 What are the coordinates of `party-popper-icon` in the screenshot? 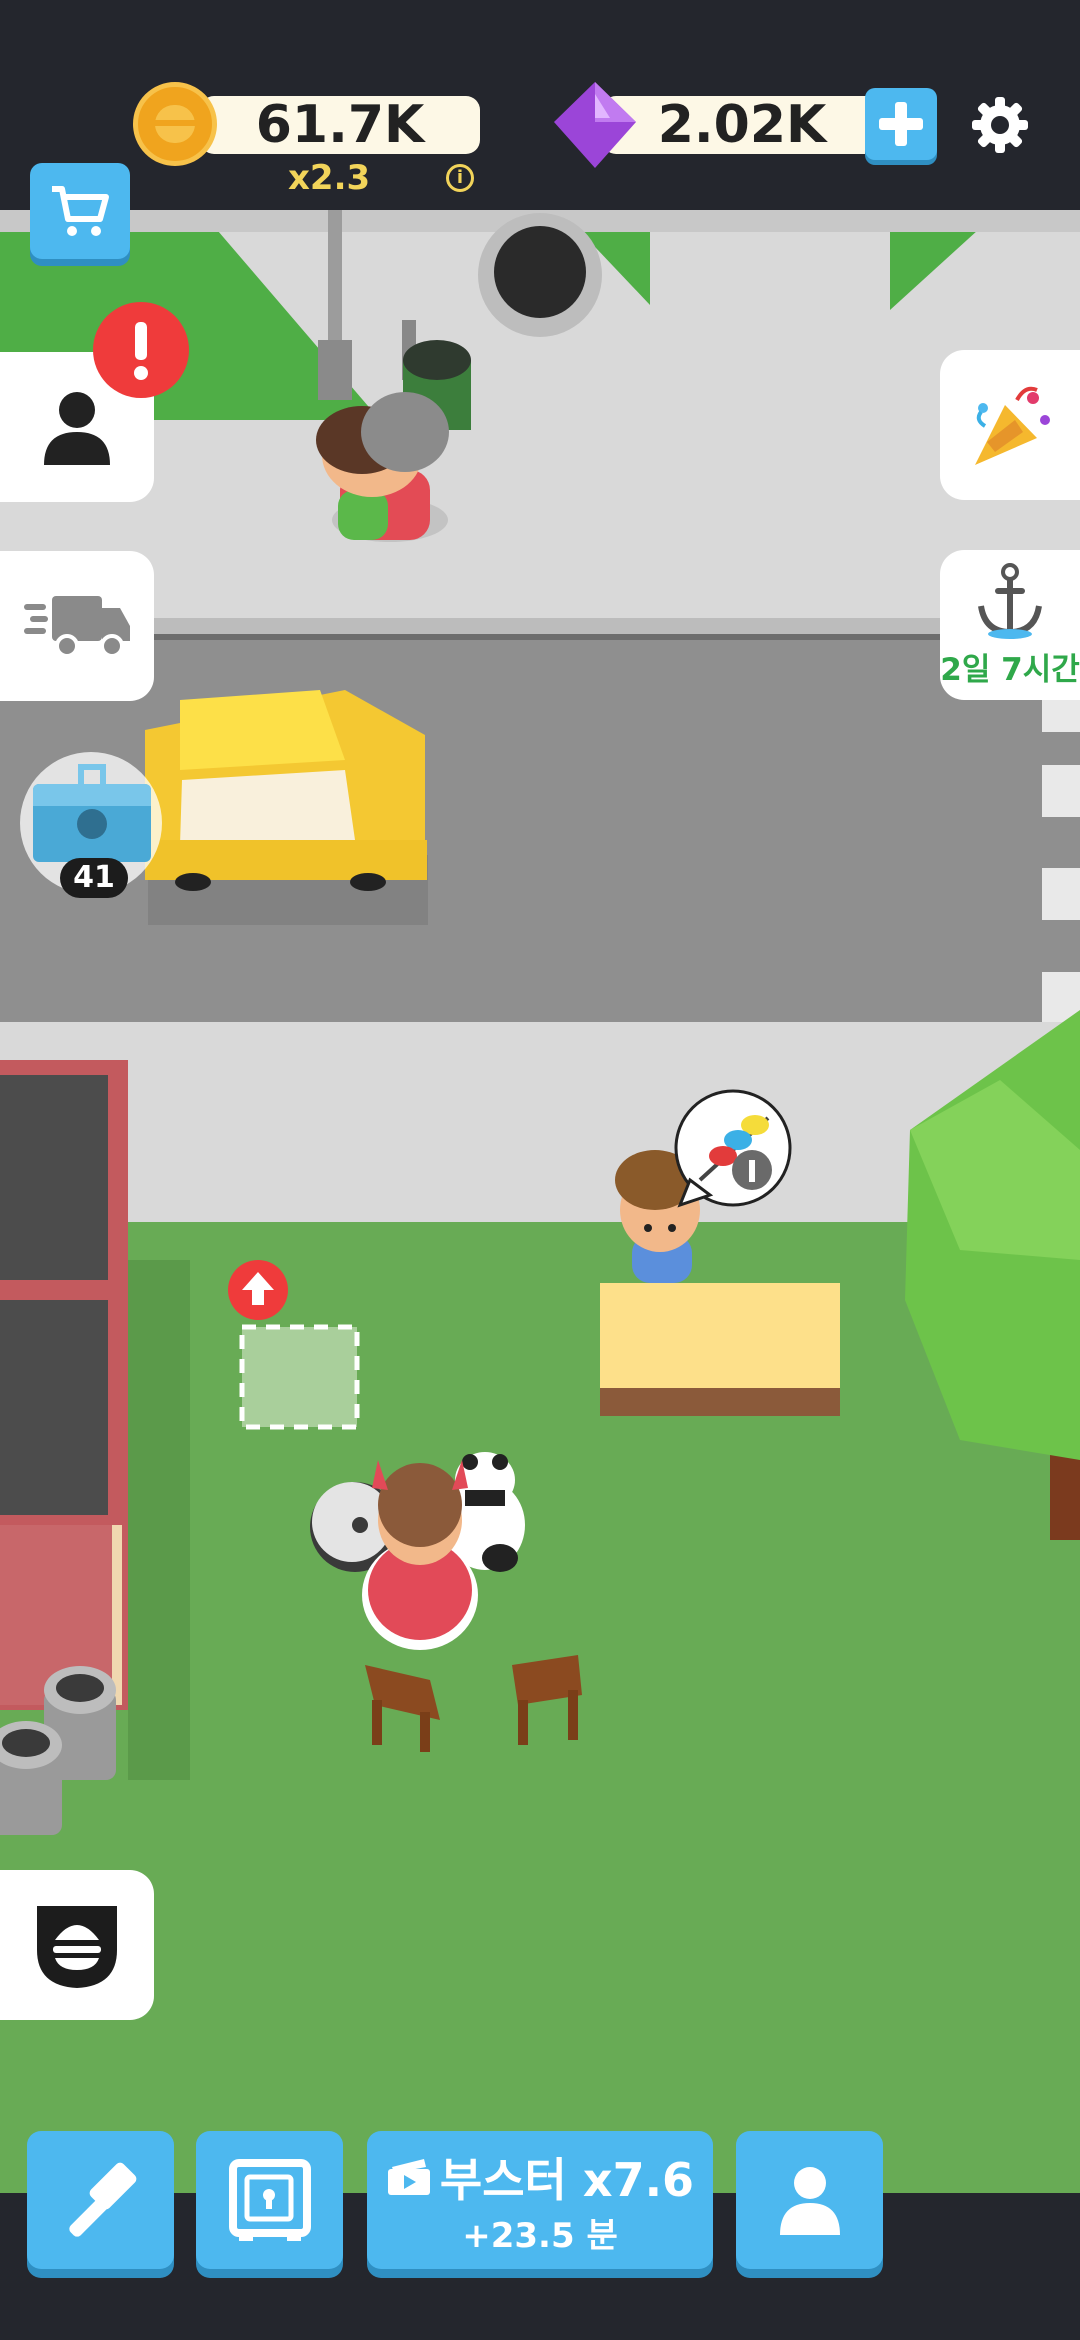 It's located at (1012, 425).